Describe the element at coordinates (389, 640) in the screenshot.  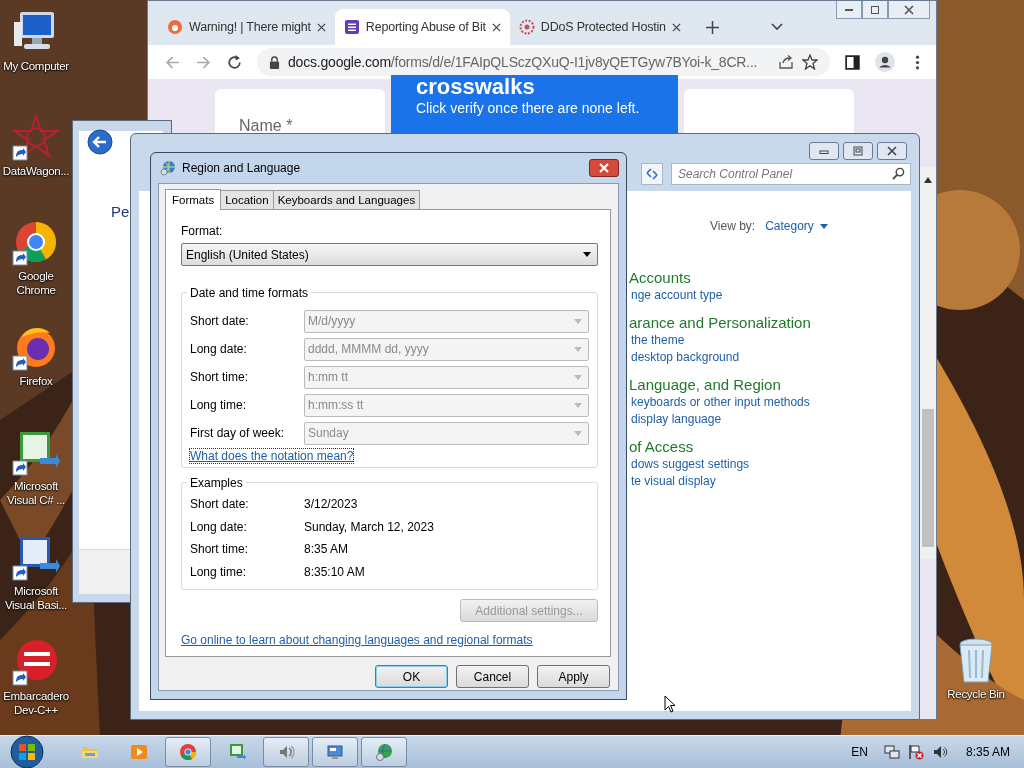
I see `help-link: Go online to learn about changing languages and regional formats` at that location.